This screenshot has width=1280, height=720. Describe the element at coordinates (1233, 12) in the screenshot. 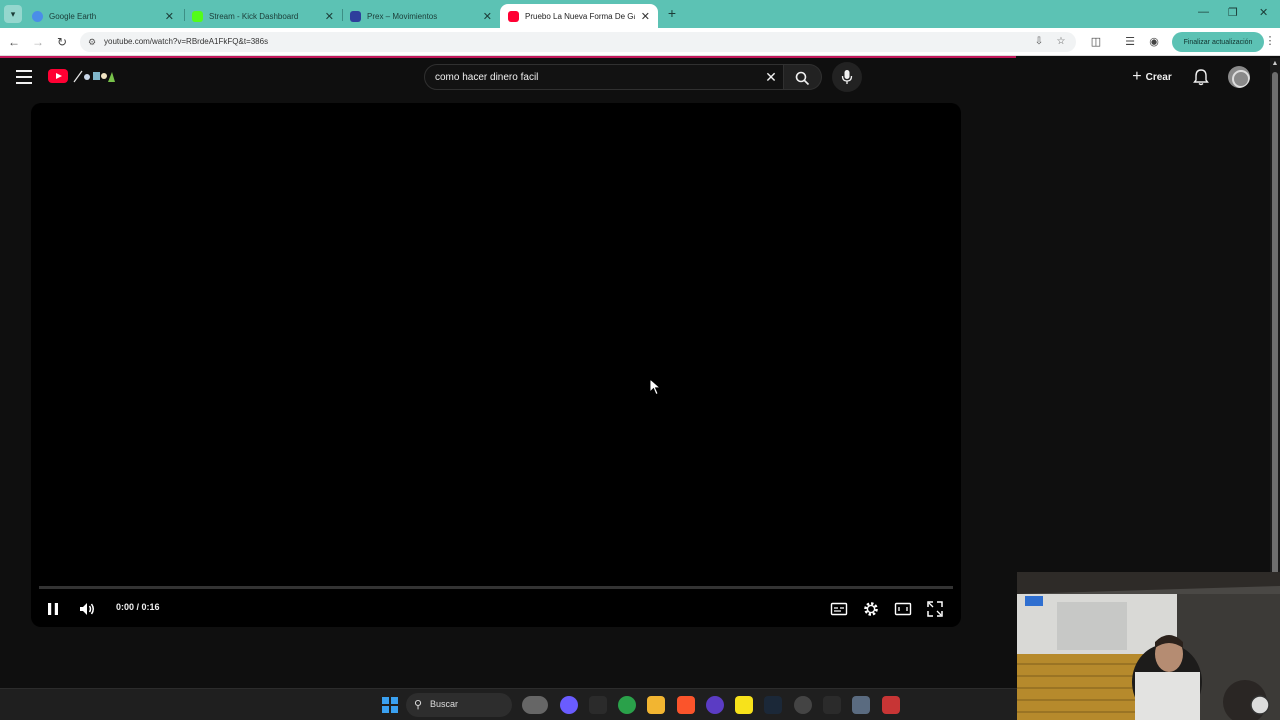

I see `restore-icon: ❐` at that location.